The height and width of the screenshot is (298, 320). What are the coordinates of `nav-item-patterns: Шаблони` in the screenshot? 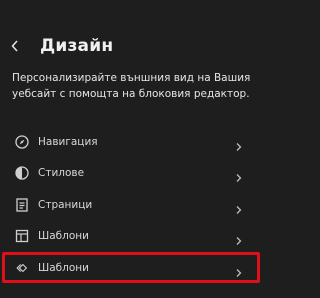 It's located at (134, 268).